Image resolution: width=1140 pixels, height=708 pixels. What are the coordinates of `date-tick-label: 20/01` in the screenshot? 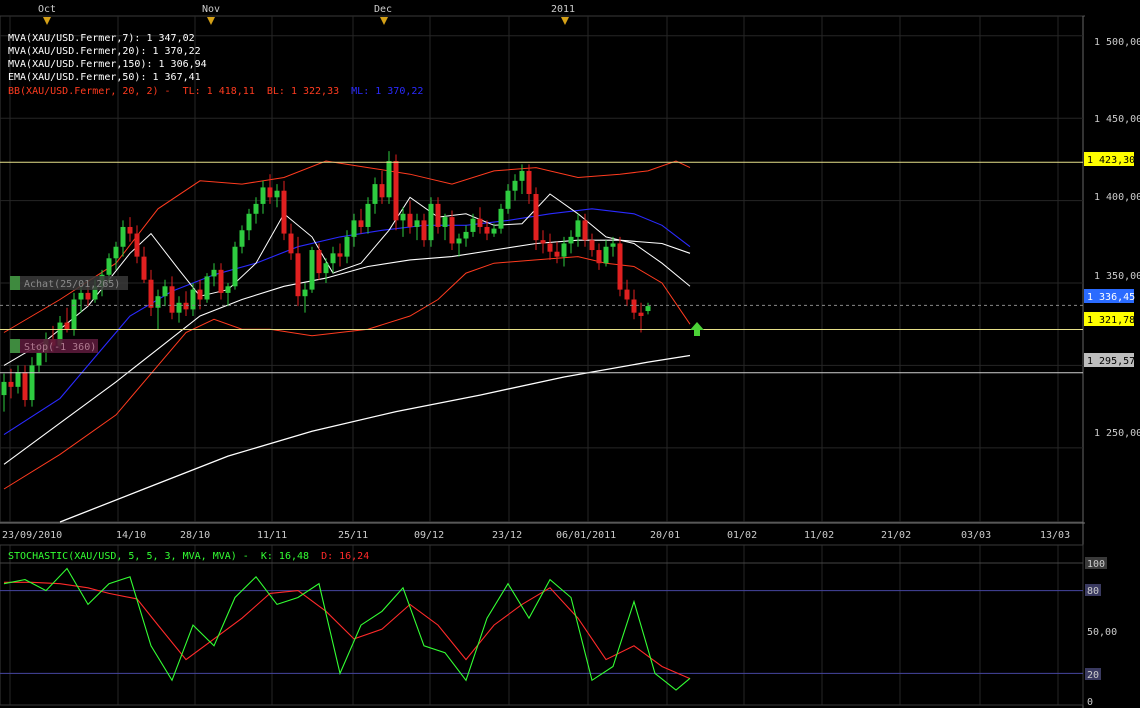 It's located at (665, 535).